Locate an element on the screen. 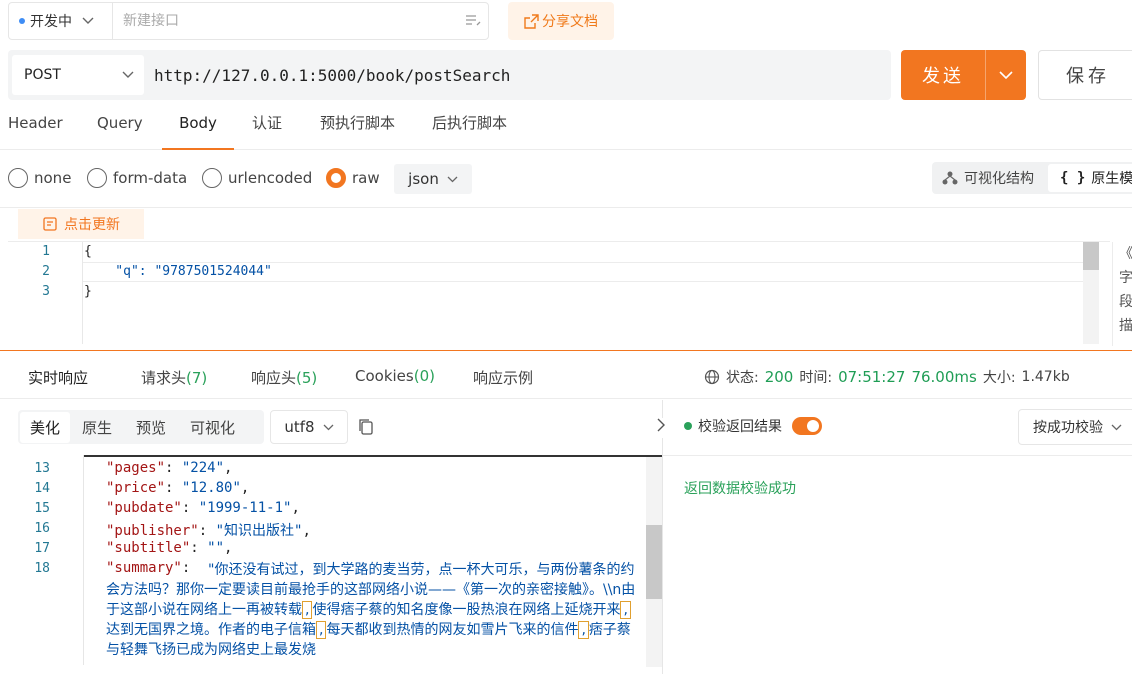  verify-success-message: 返回数据校验成功 is located at coordinates (740, 489).